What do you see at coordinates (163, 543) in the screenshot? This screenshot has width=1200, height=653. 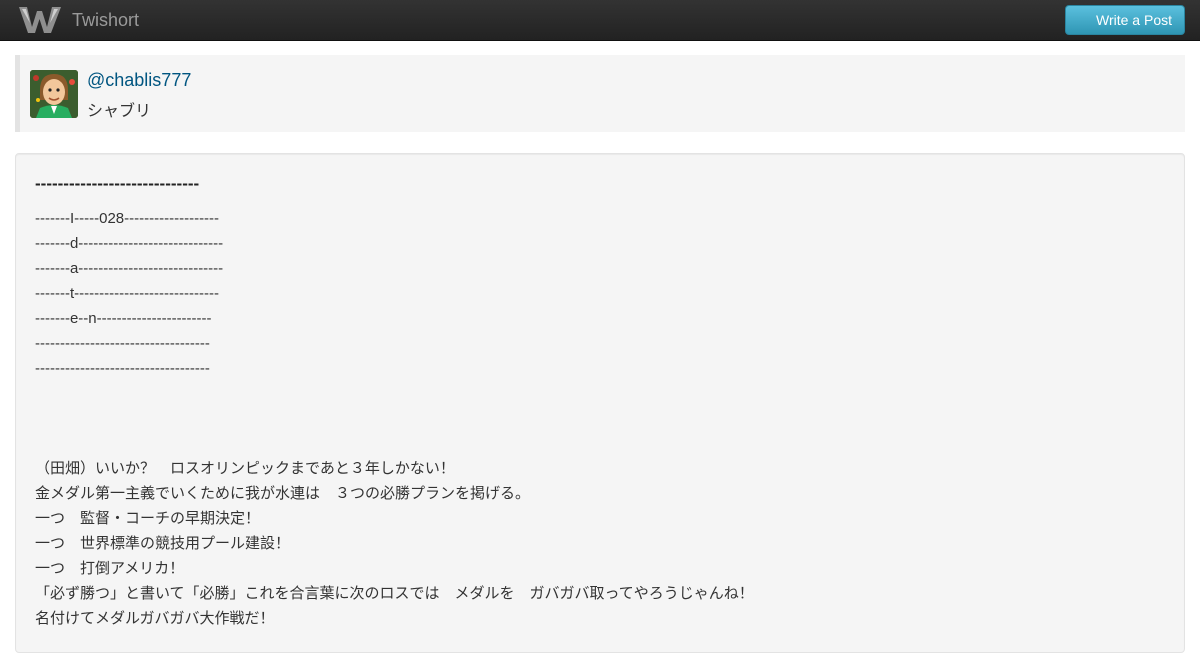 I see `post-line: 一つ 世界標準の競技用プール建設！` at bounding box center [163, 543].